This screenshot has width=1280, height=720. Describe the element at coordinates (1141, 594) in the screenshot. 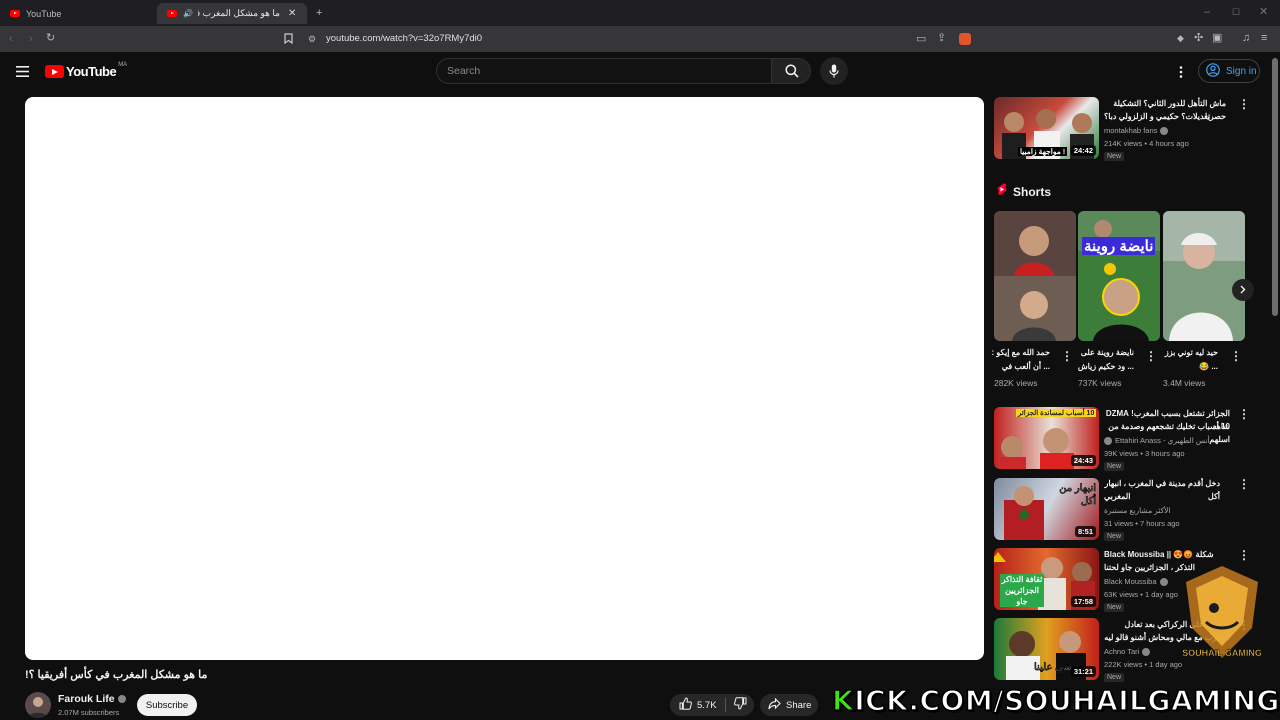

I see `video-meta: 63K views • 1 day ago` at that location.